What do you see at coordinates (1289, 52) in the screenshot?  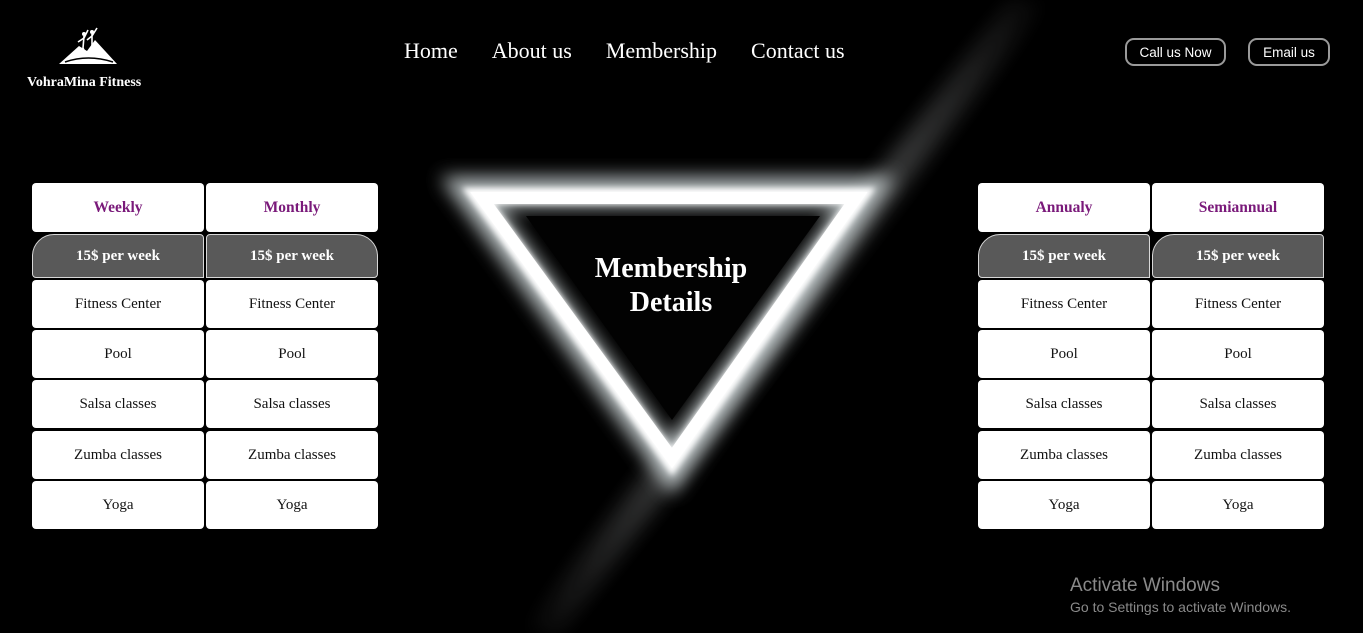 I see `email-us-button: Email us` at bounding box center [1289, 52].